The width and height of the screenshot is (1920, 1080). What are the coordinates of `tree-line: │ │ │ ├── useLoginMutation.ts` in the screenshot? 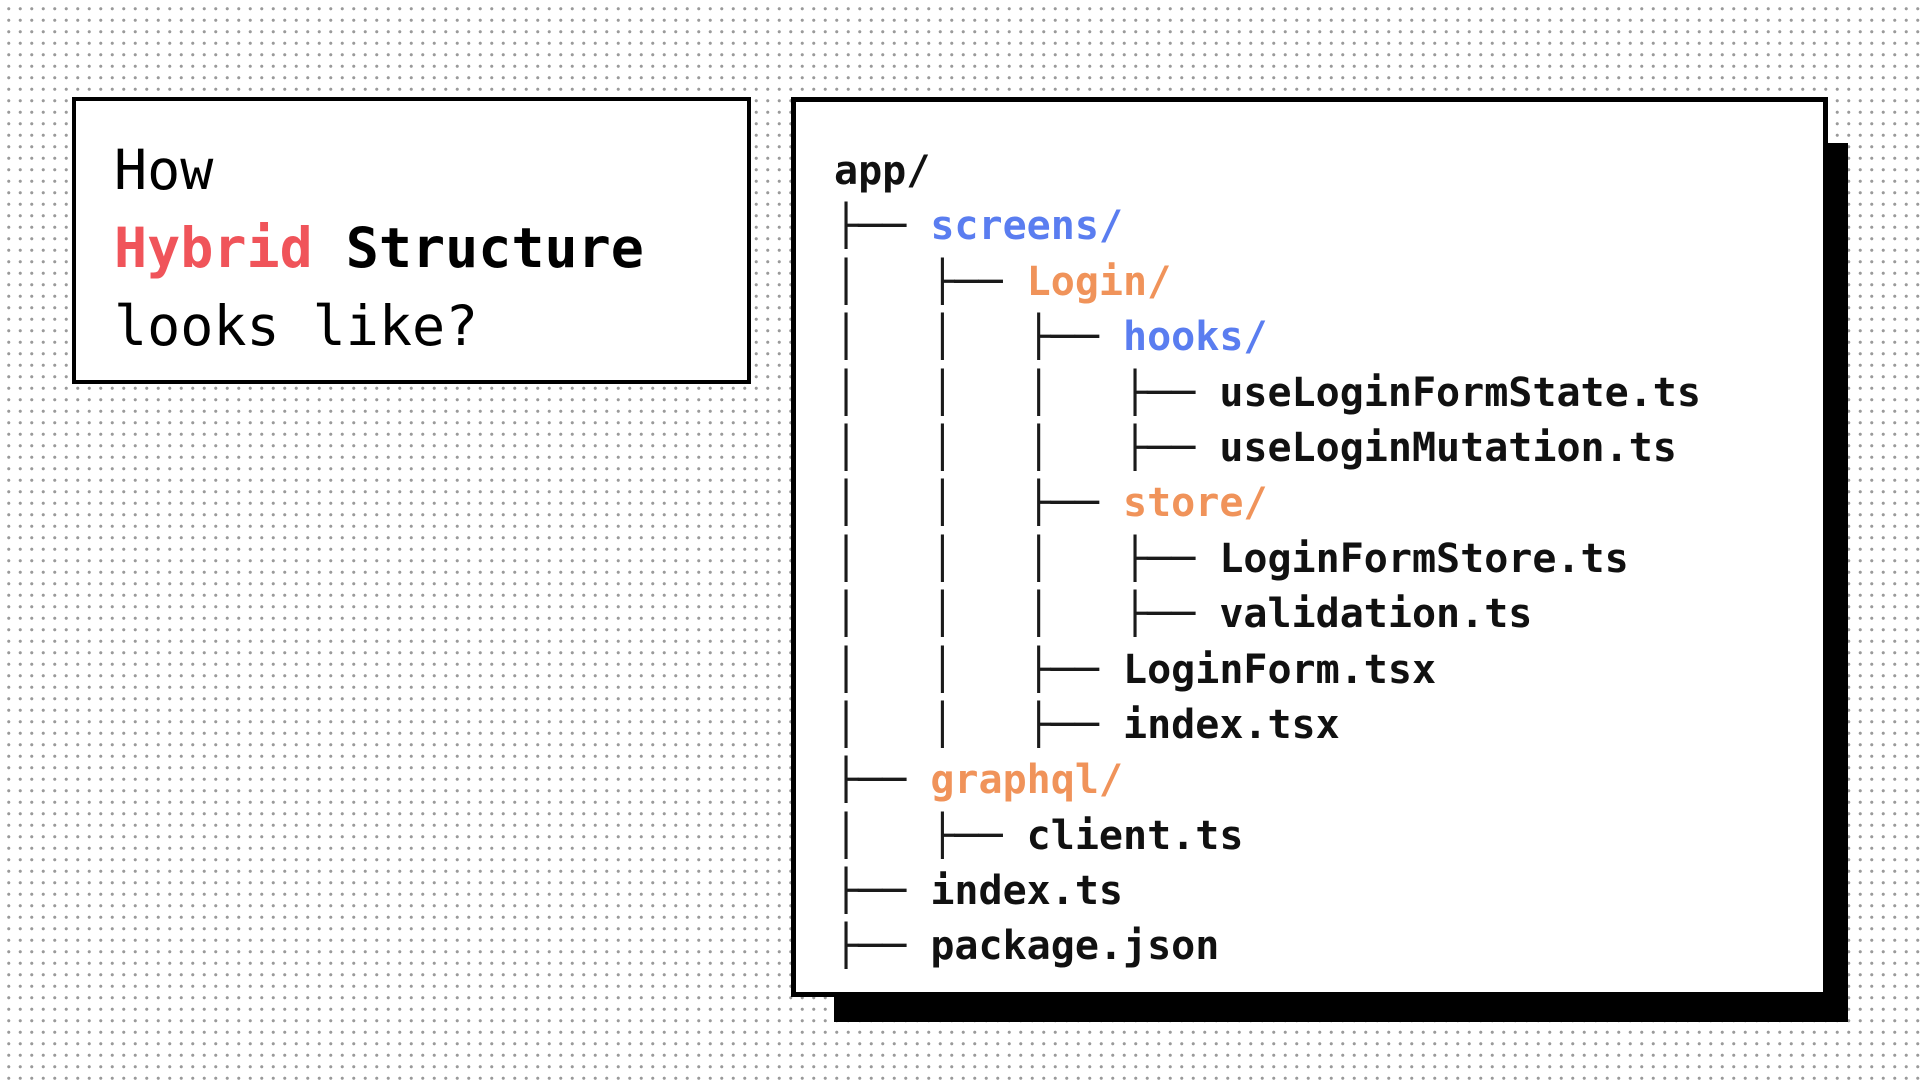 It's located at (1328, 448).